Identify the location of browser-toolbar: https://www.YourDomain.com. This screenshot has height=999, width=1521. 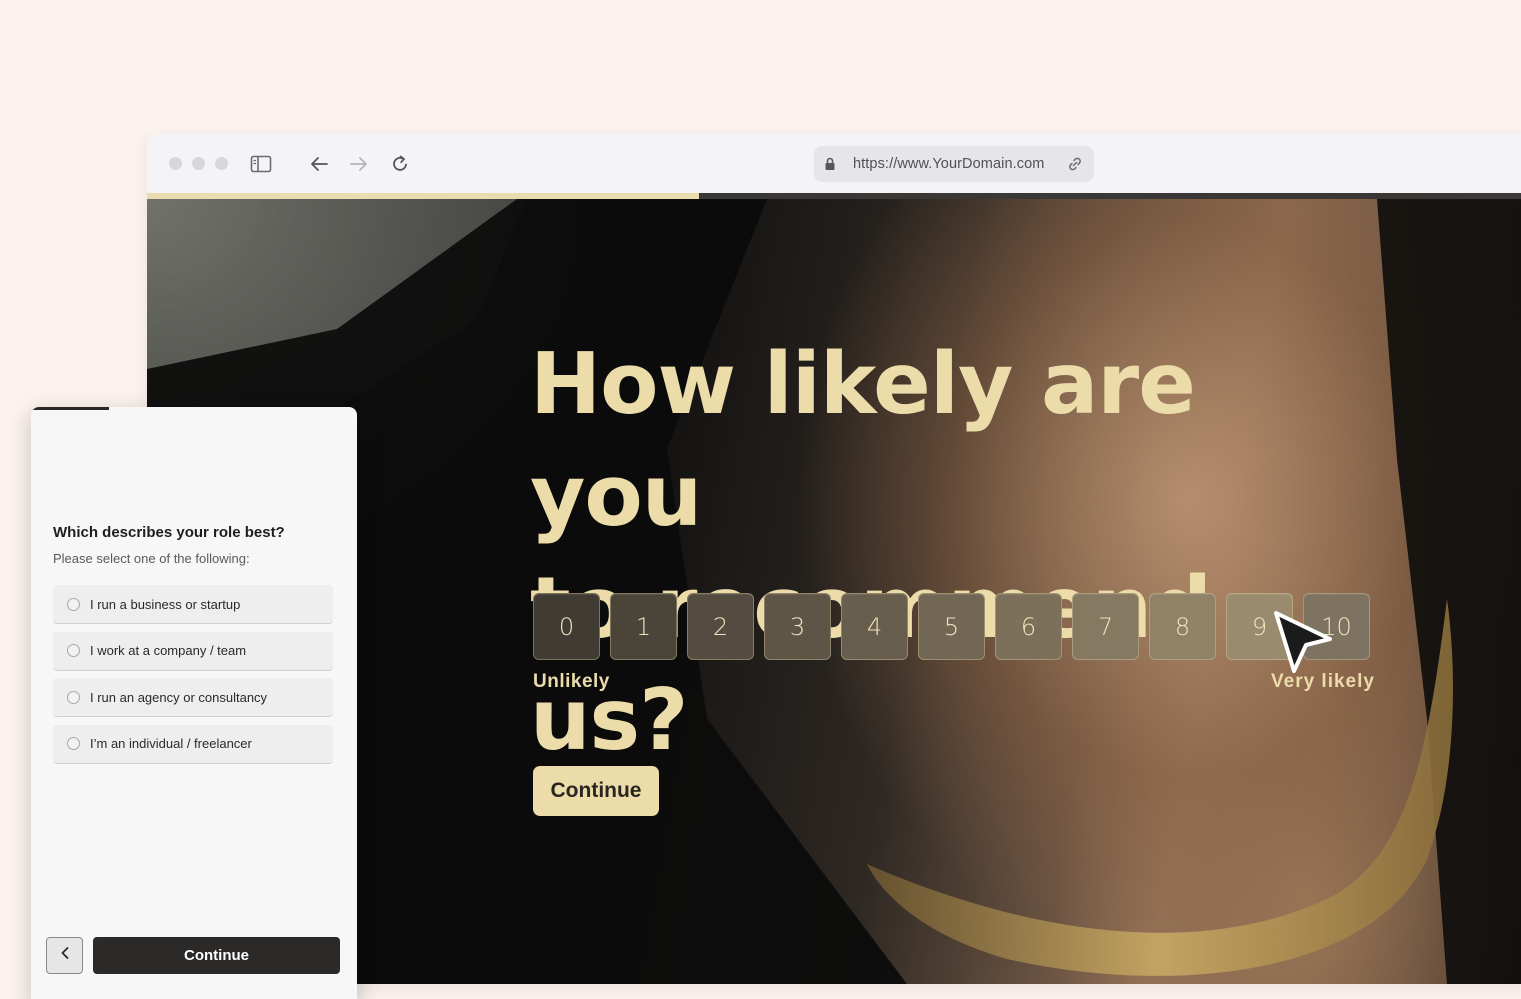
(834, 164).